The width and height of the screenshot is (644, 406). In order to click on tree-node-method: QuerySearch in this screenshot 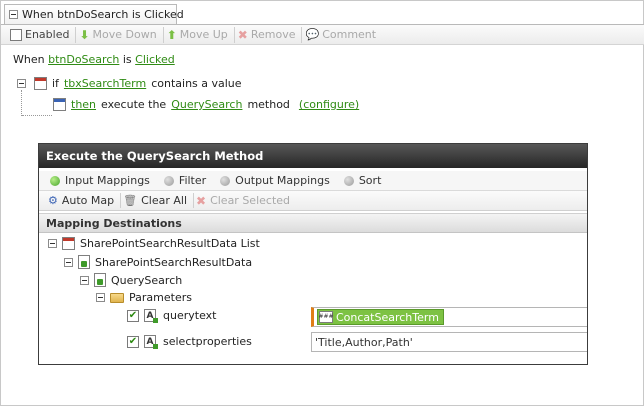, I will do `click(131, 280)`.